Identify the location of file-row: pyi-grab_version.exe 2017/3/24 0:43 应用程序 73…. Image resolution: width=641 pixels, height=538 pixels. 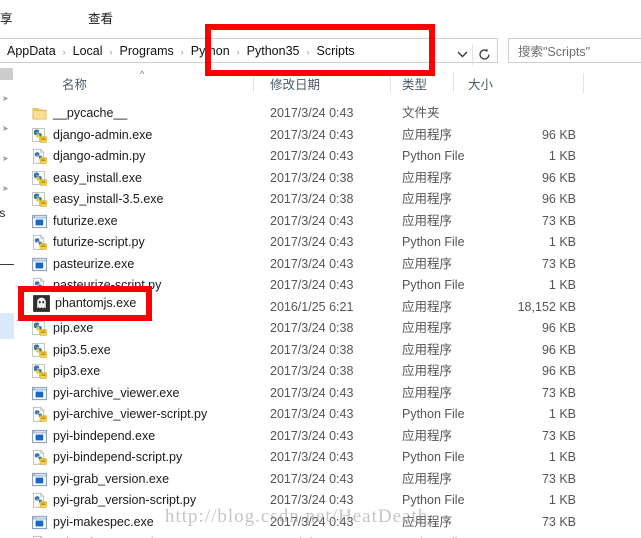
(328, 480).